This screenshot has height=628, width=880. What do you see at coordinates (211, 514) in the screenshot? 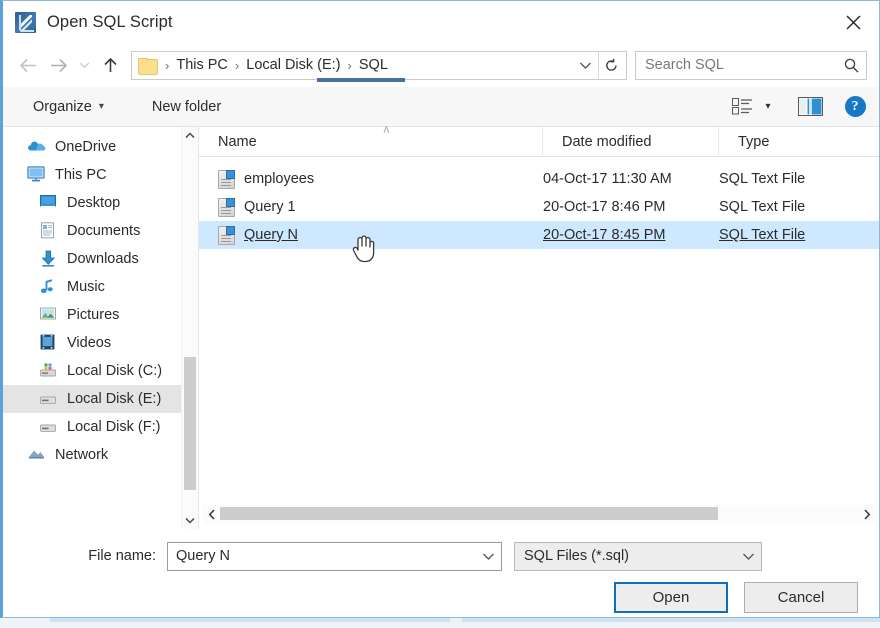
I see `hscroll-left-button` at bounding box center [211, 514].